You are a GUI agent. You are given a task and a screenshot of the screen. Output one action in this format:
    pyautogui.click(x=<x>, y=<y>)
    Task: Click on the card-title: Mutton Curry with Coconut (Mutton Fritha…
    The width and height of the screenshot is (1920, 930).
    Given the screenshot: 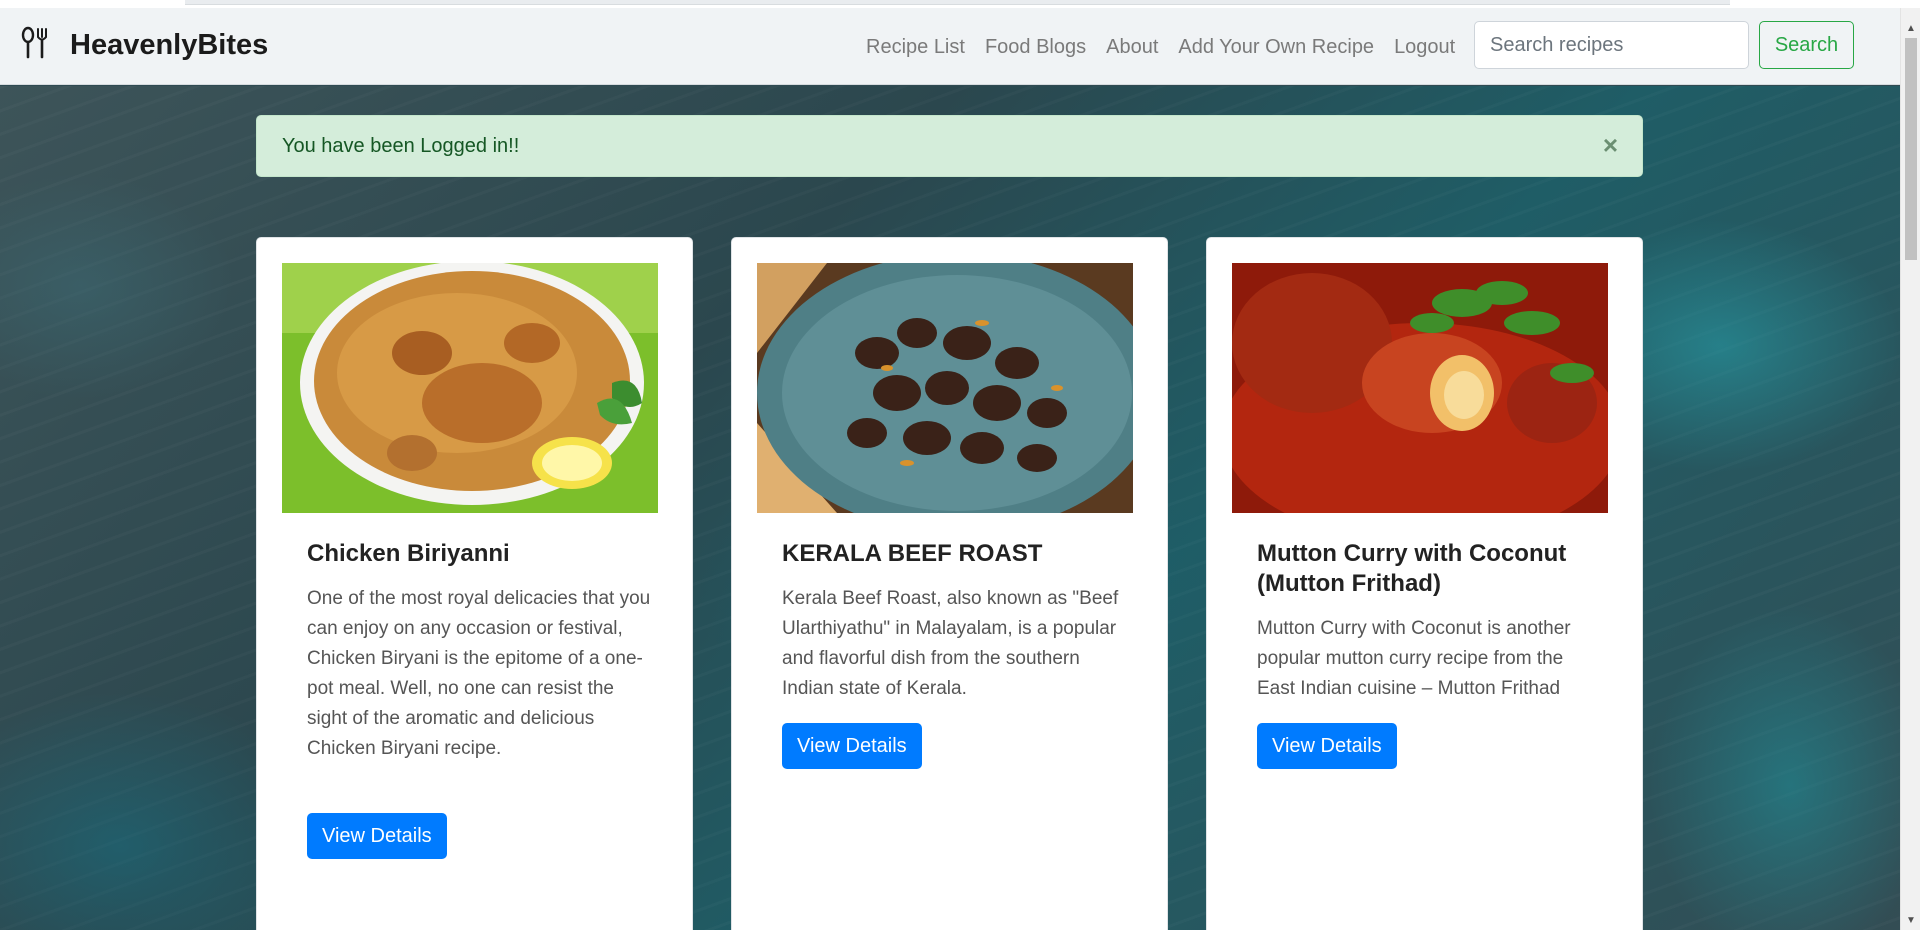 What is the action you would take?
    pyautogui.click(x=1412, y=568)
    